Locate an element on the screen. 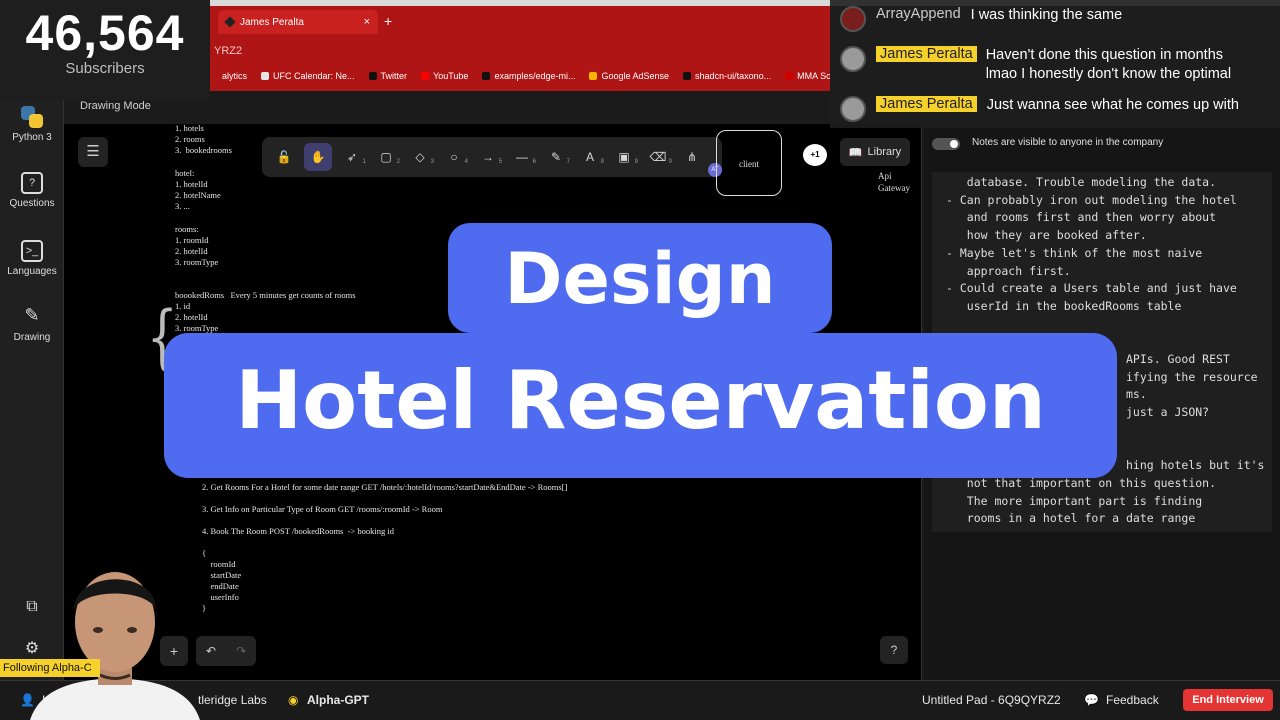 The height and width of the screenshot is (720, 1280). undo-icon: ↶ is located at coordinates (211, 651).